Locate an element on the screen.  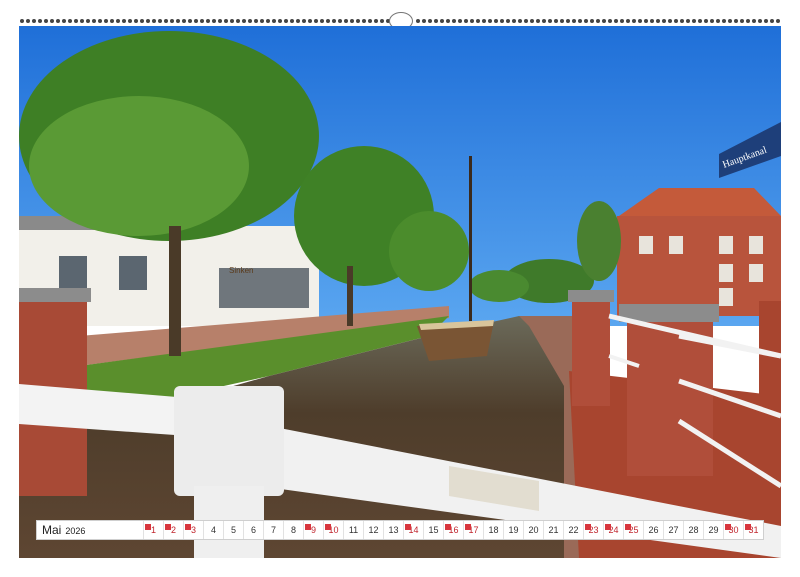
day-cell: 17 is located at coordinates (473, 530).